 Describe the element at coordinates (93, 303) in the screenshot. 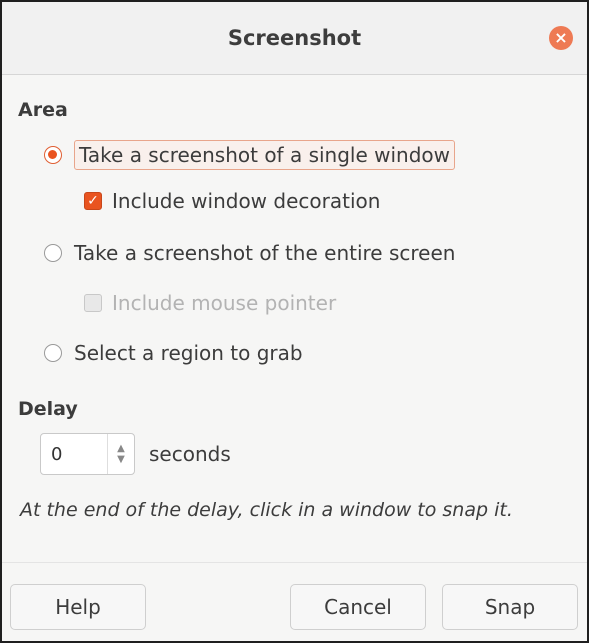

I see `checkbox-disabled-icon` at that location.